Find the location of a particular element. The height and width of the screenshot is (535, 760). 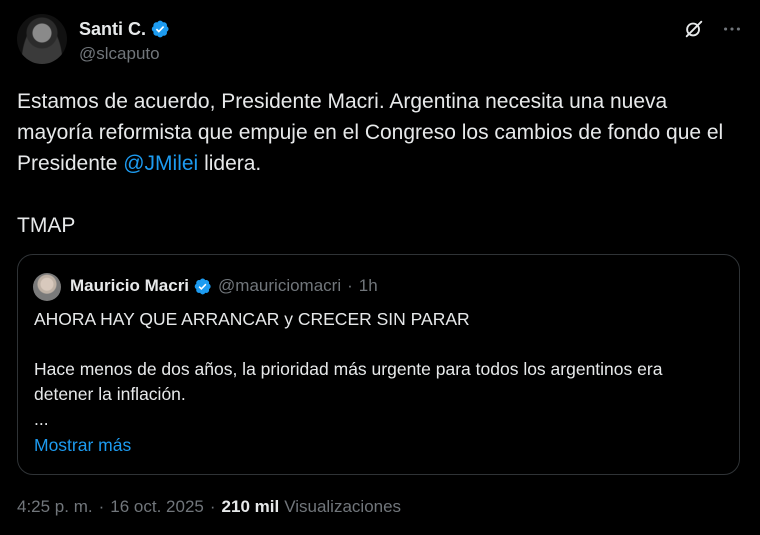

quoted-author-handle: @mauriciomacri is located at coordinates (279, 286).